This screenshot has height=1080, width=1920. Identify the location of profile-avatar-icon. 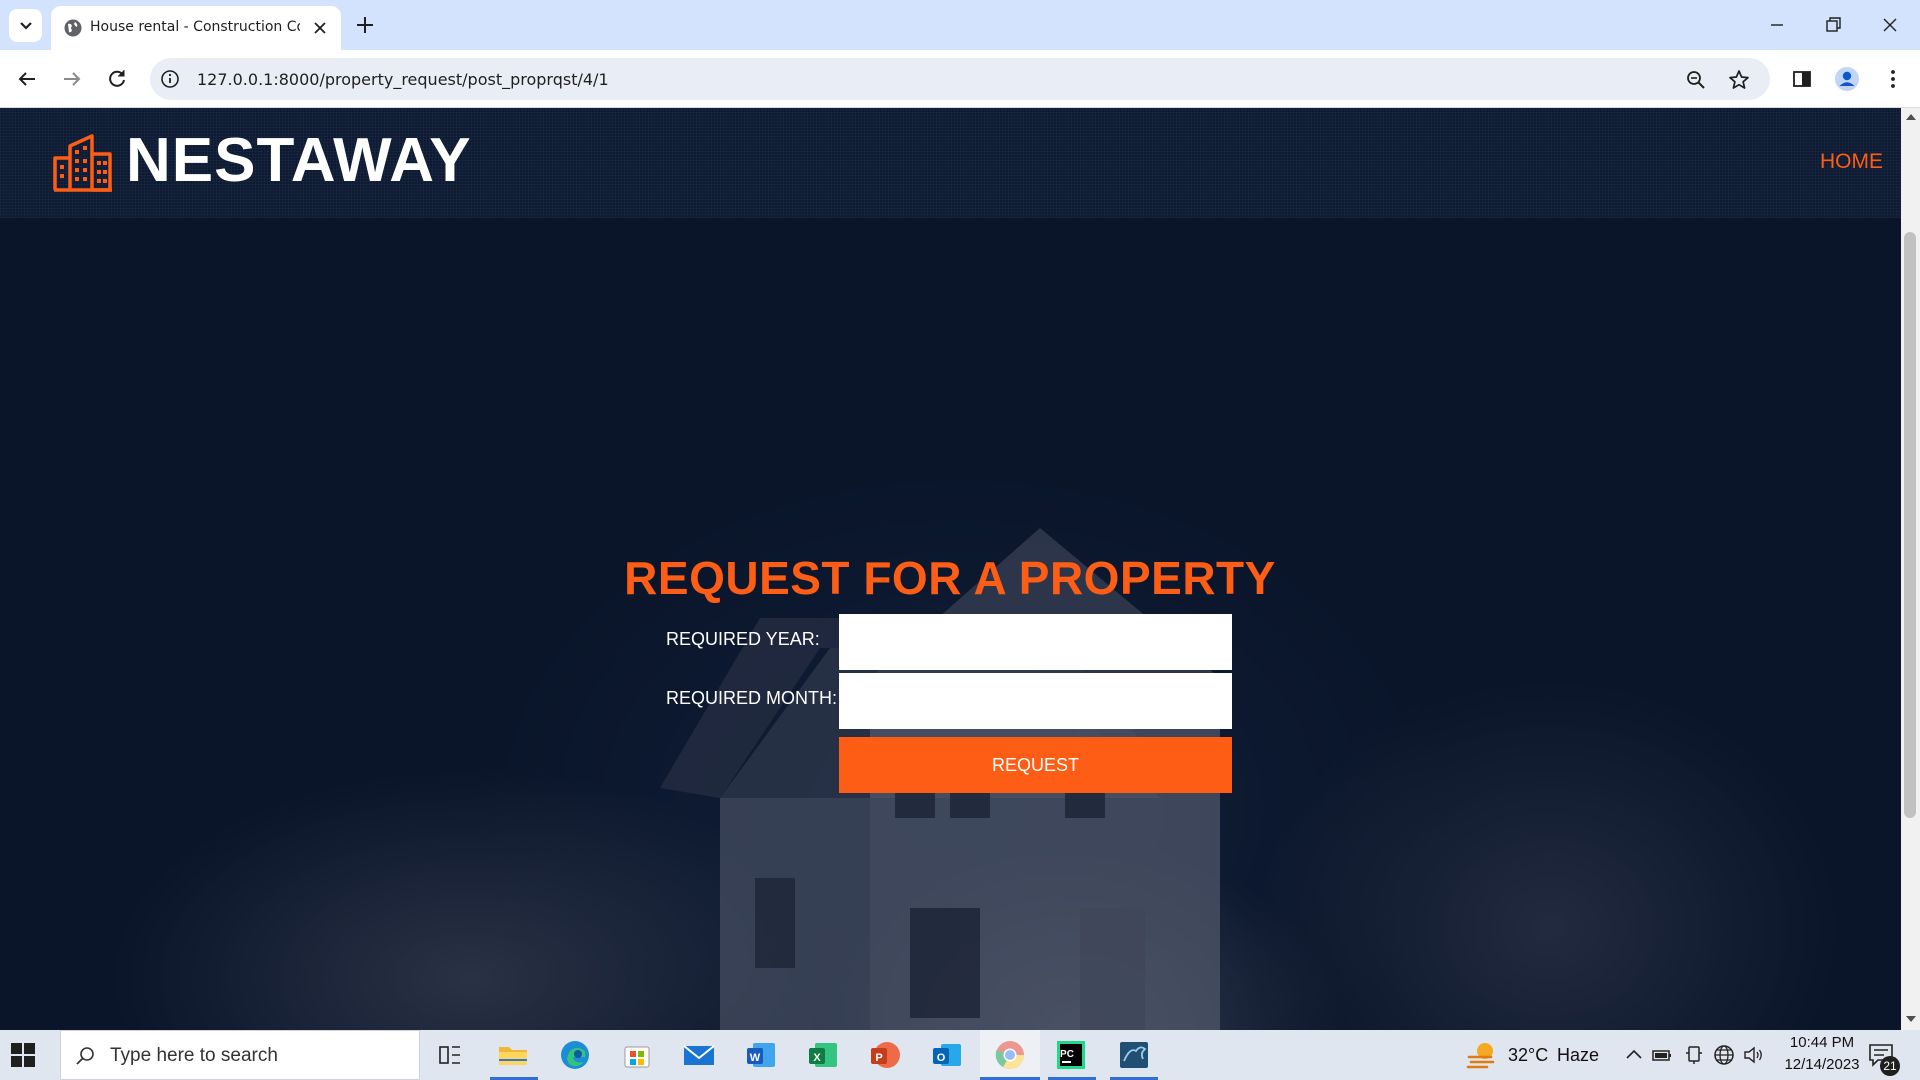
(1847, 79).